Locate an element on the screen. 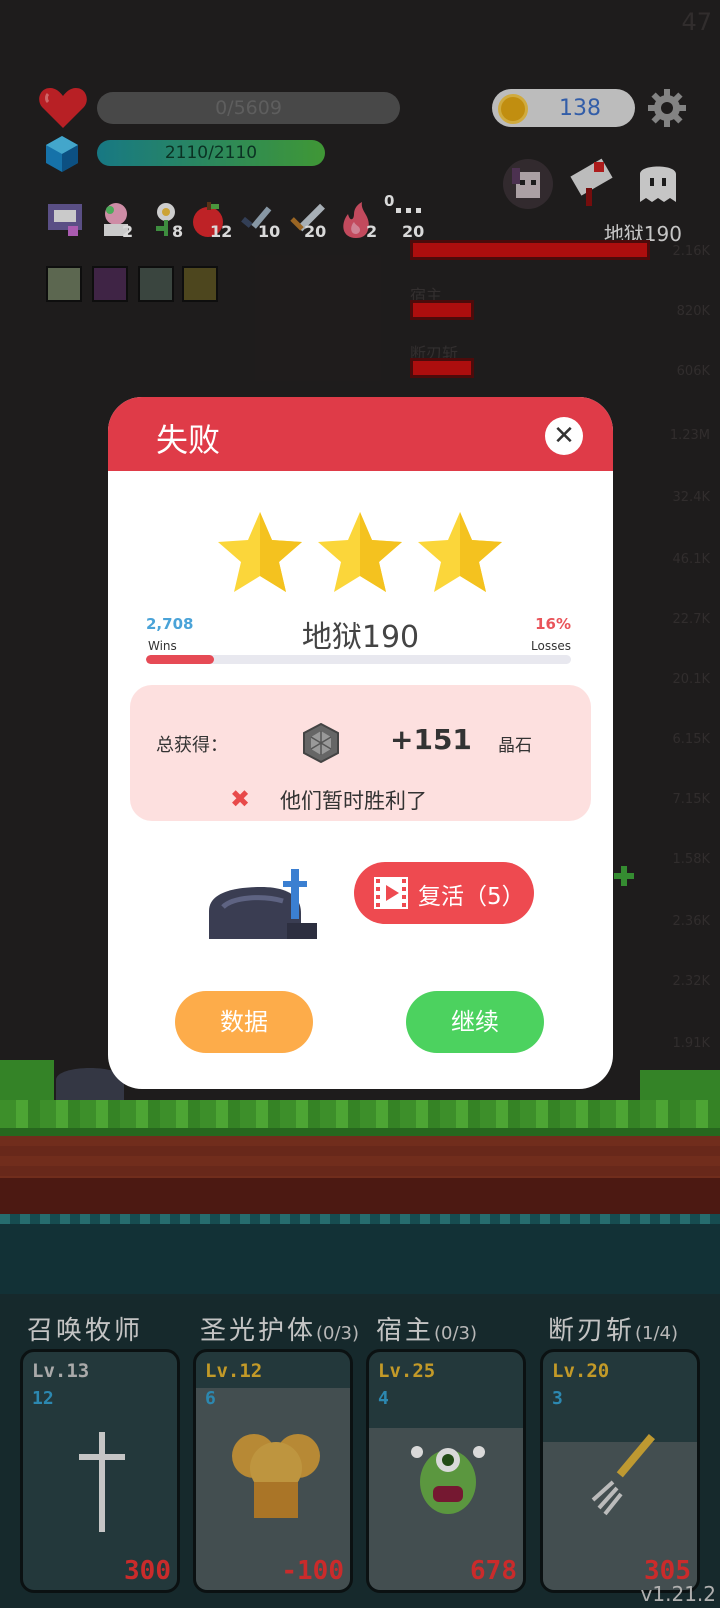 The image size is (720, 1608). video-ad-icon is located at coordinates (391, 893).